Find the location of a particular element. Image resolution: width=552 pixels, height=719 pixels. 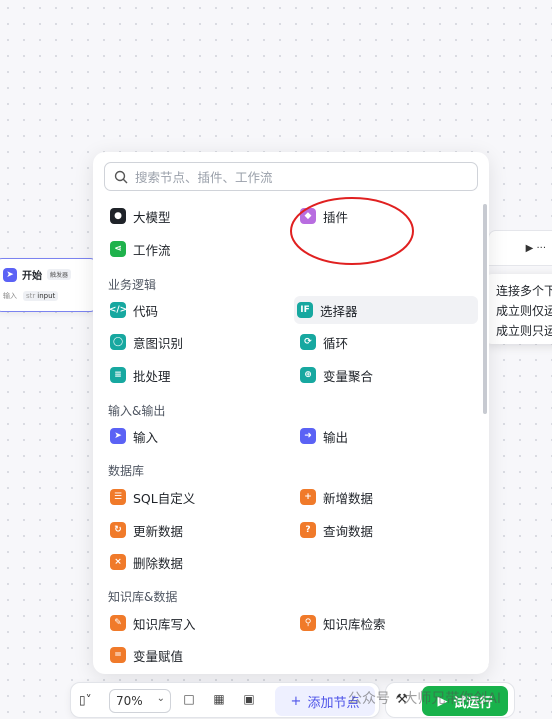

node-run-controls: ▶ ··· is located at coordinates (536, 248).